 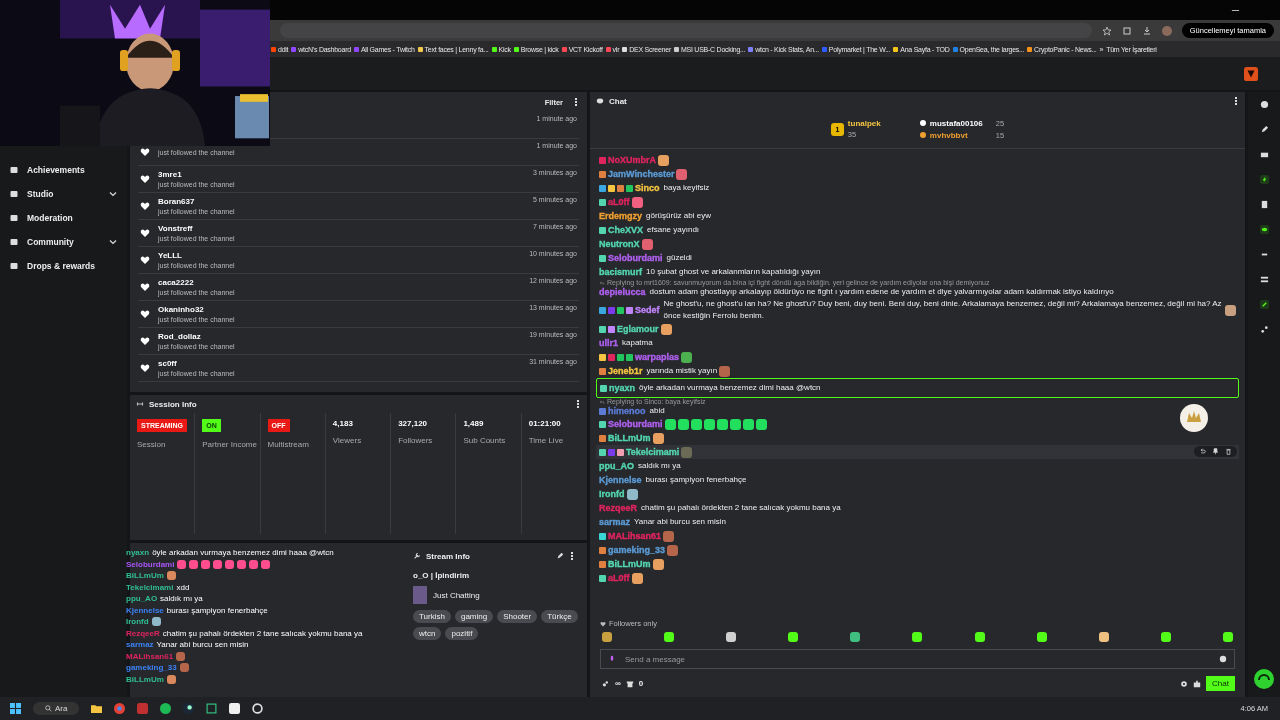 I want to click on headset-icon, so click(x=1264, y=679).